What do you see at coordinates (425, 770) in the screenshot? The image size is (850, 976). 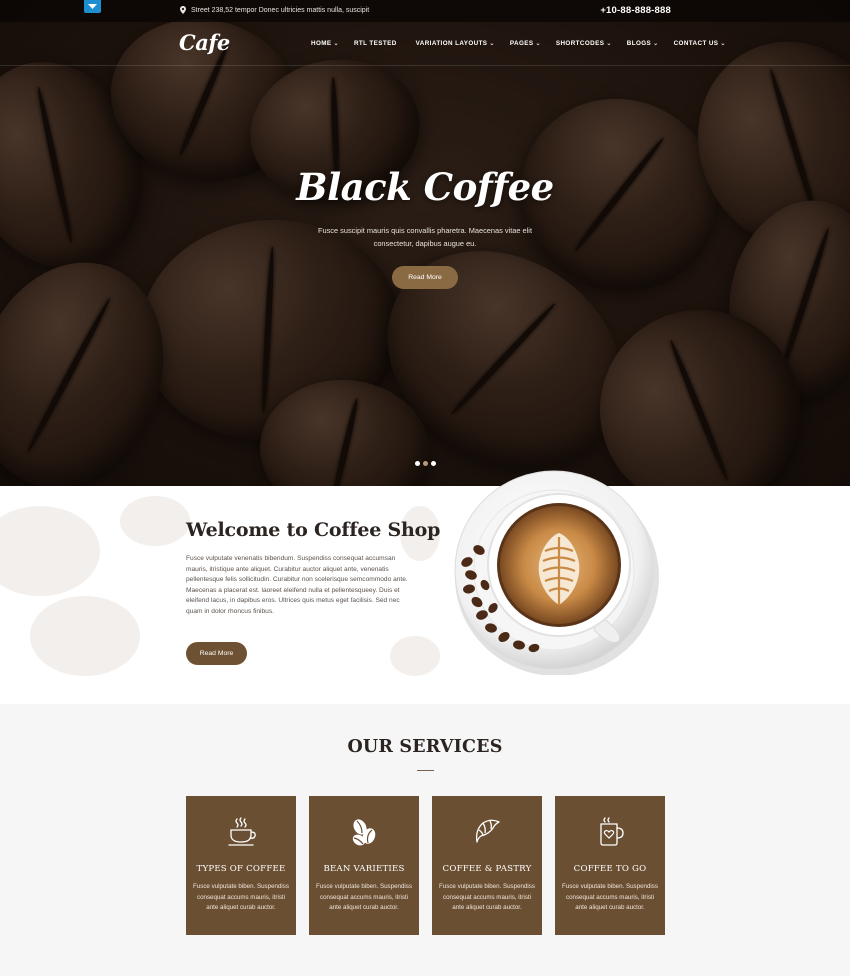 I see `services-divider` at bounding box center [425, 770].